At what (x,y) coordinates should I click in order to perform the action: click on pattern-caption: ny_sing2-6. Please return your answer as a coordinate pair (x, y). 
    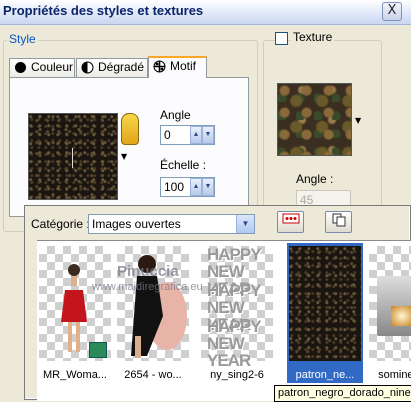
    Looking at the image, I should click on (237, 375).